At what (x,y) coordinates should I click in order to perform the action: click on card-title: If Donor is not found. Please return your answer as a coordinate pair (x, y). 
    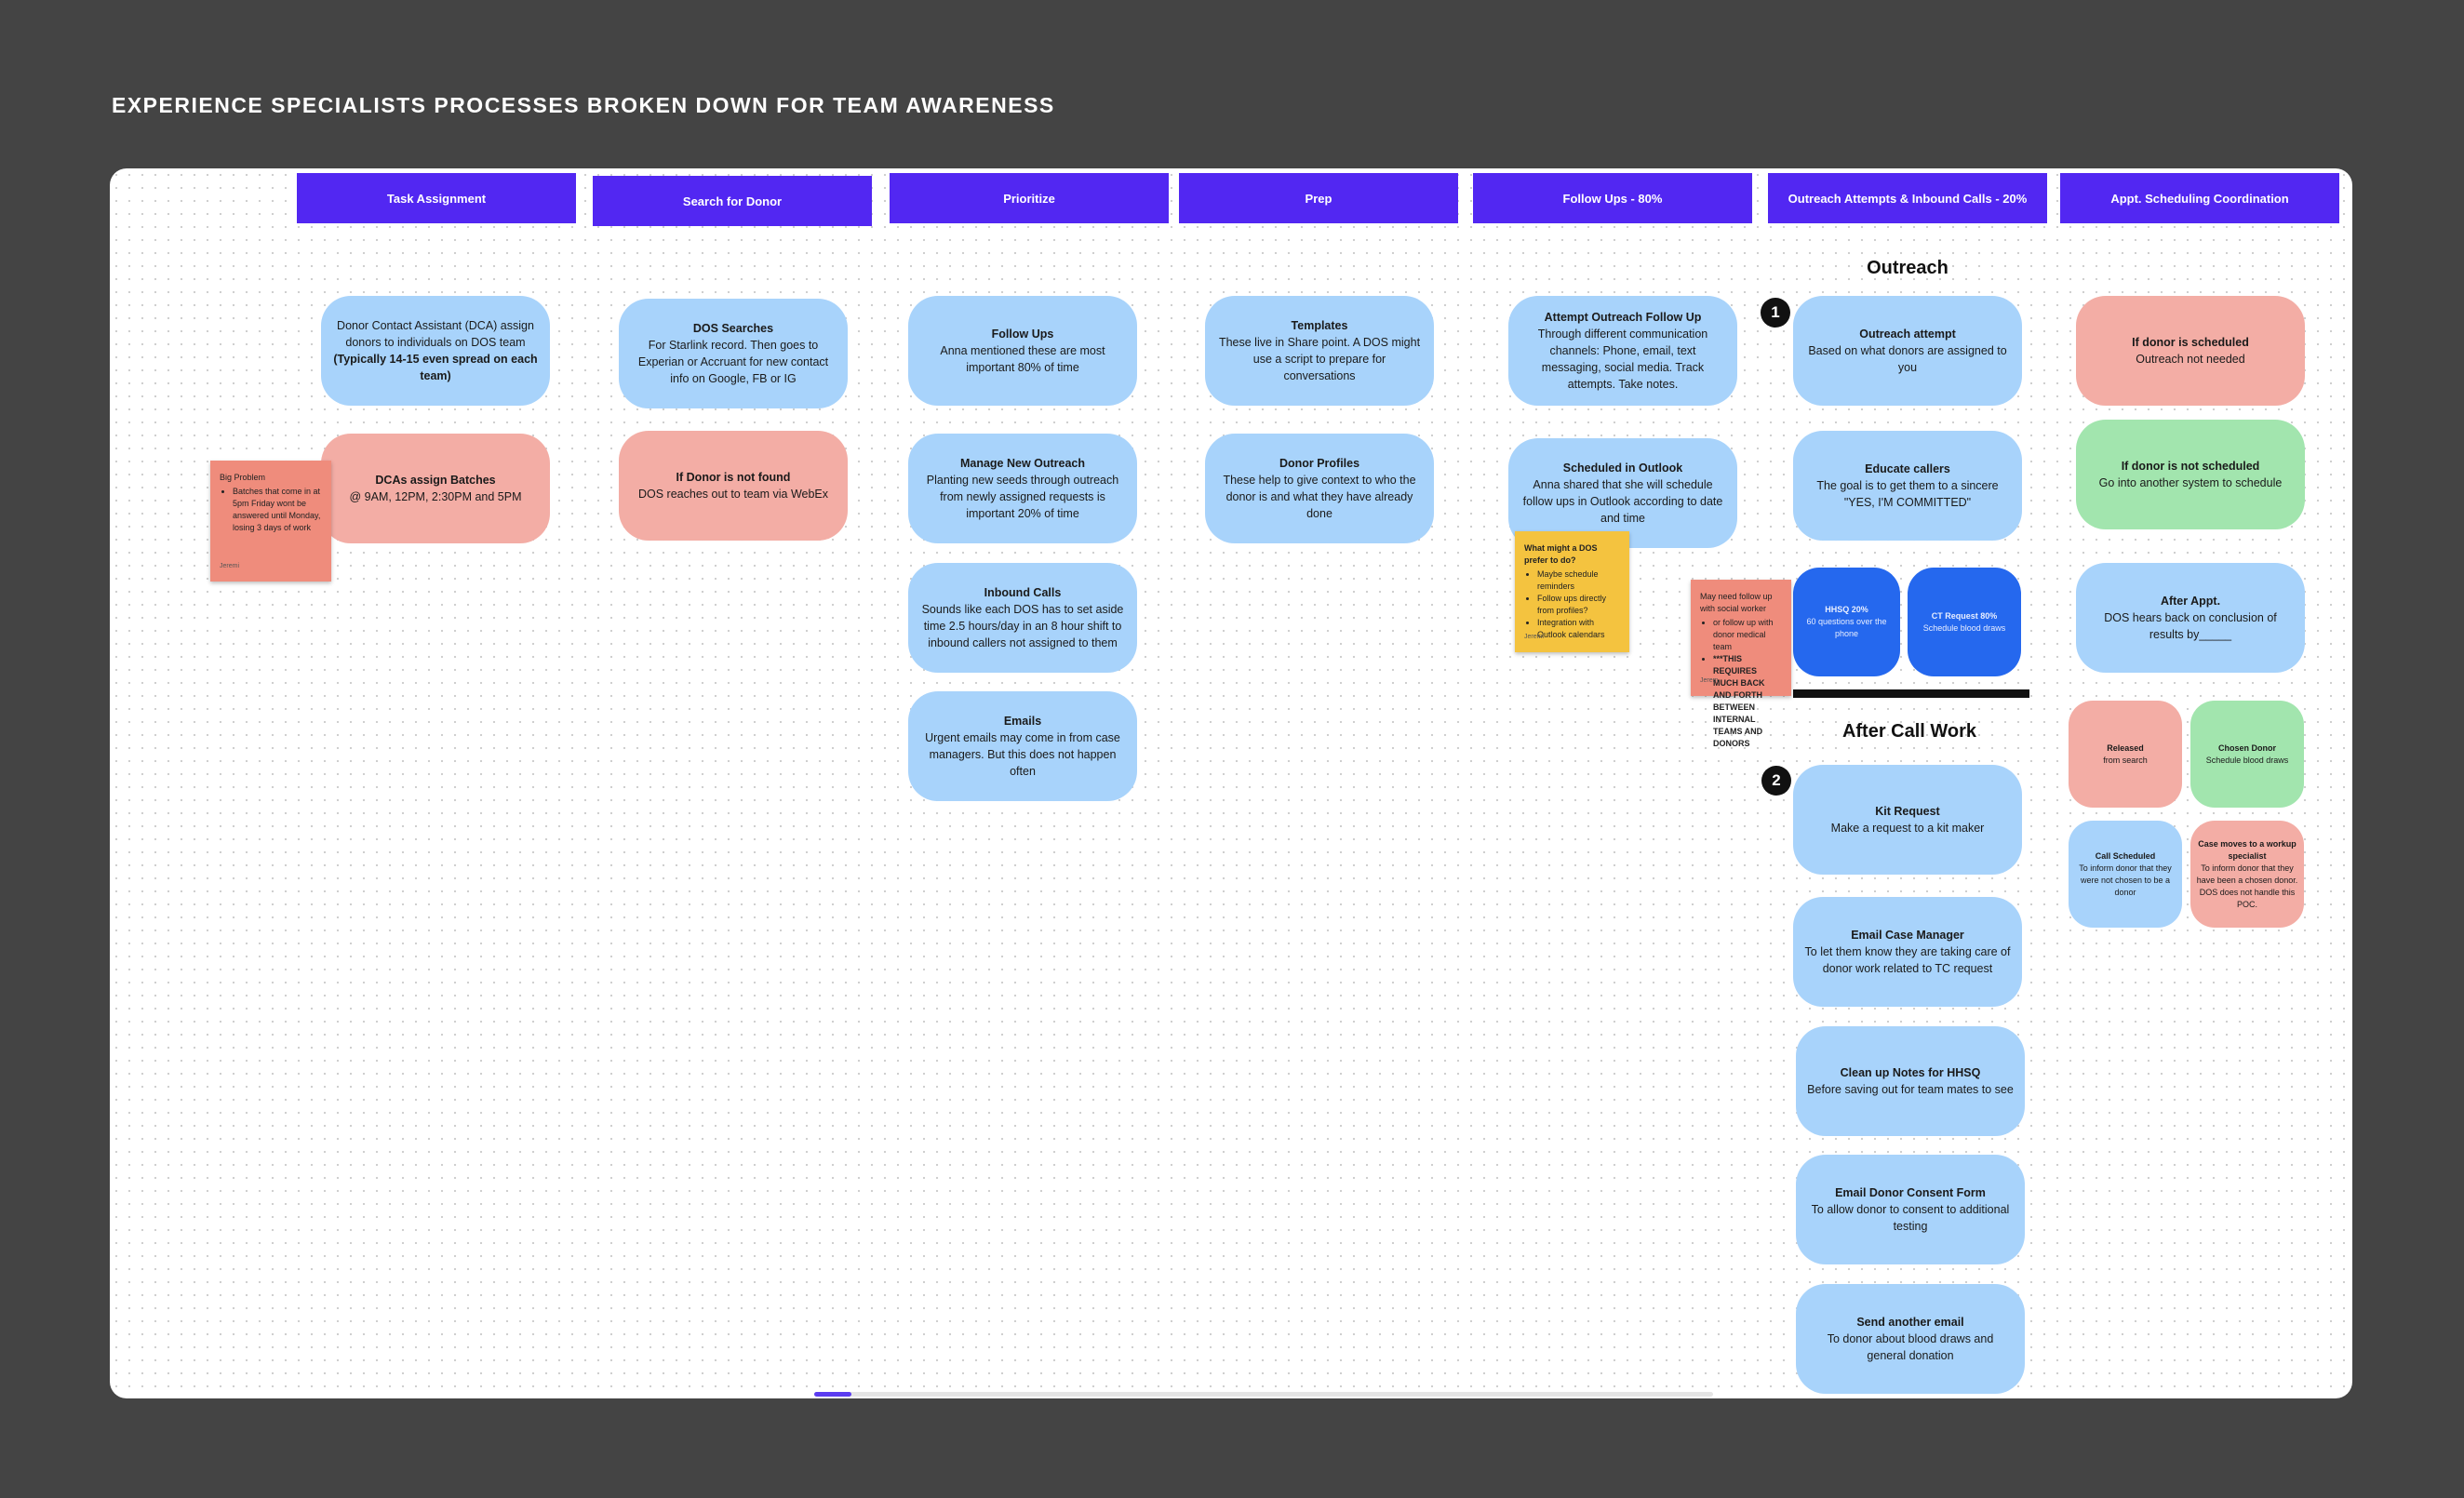
    Looking at the image, I should click on (733, 477).